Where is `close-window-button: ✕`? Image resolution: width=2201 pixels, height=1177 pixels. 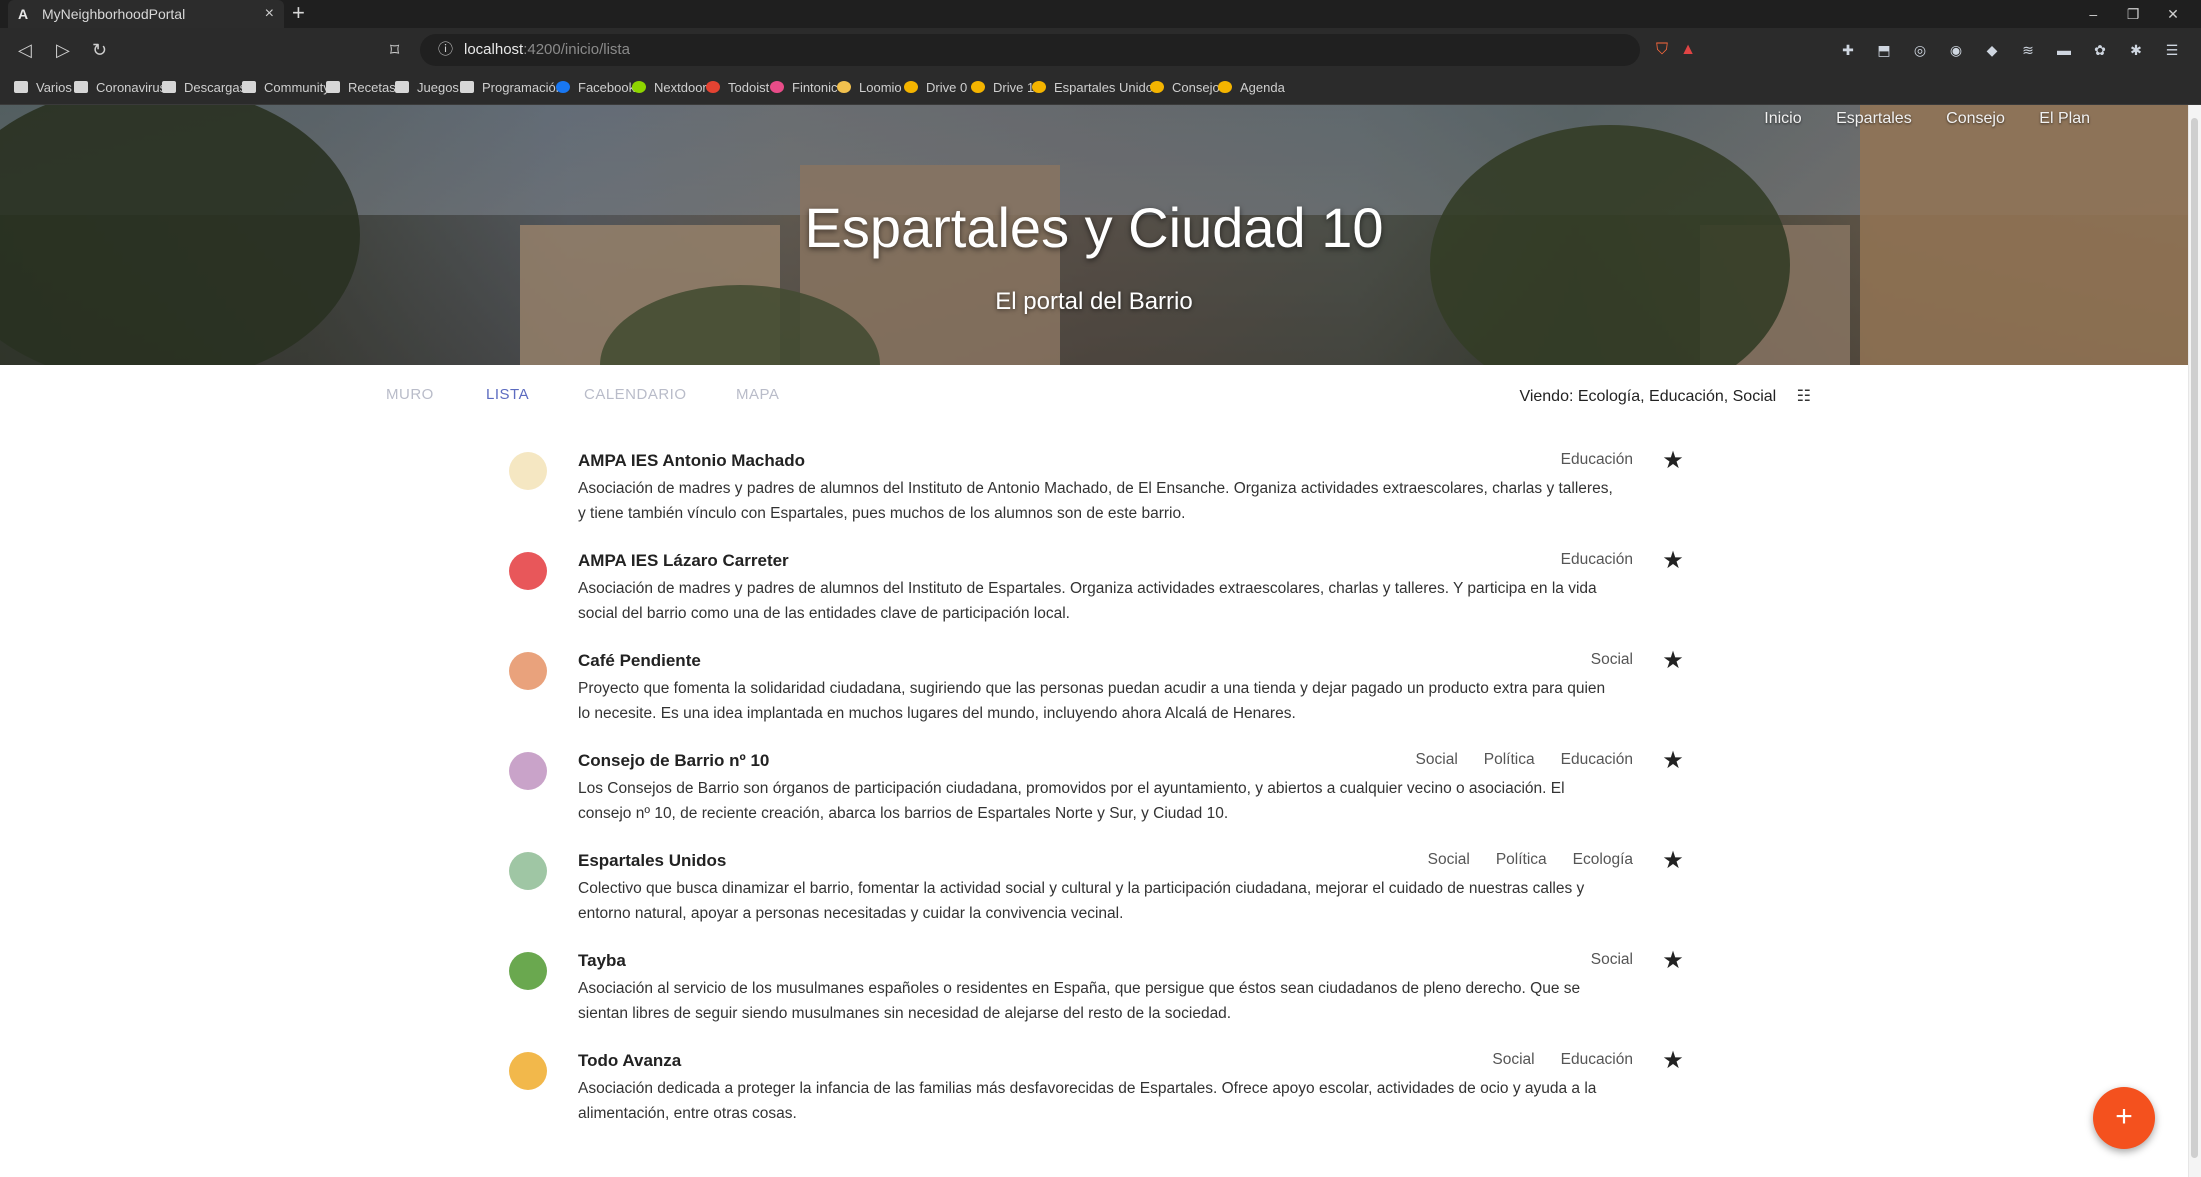 close-window-button: ✕ is located at coordinates (2173, 14).